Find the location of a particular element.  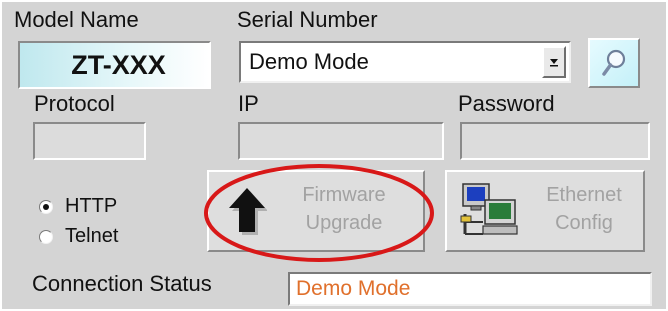

connection-status-field: Demo Mode is located at coordinates (470, 289).